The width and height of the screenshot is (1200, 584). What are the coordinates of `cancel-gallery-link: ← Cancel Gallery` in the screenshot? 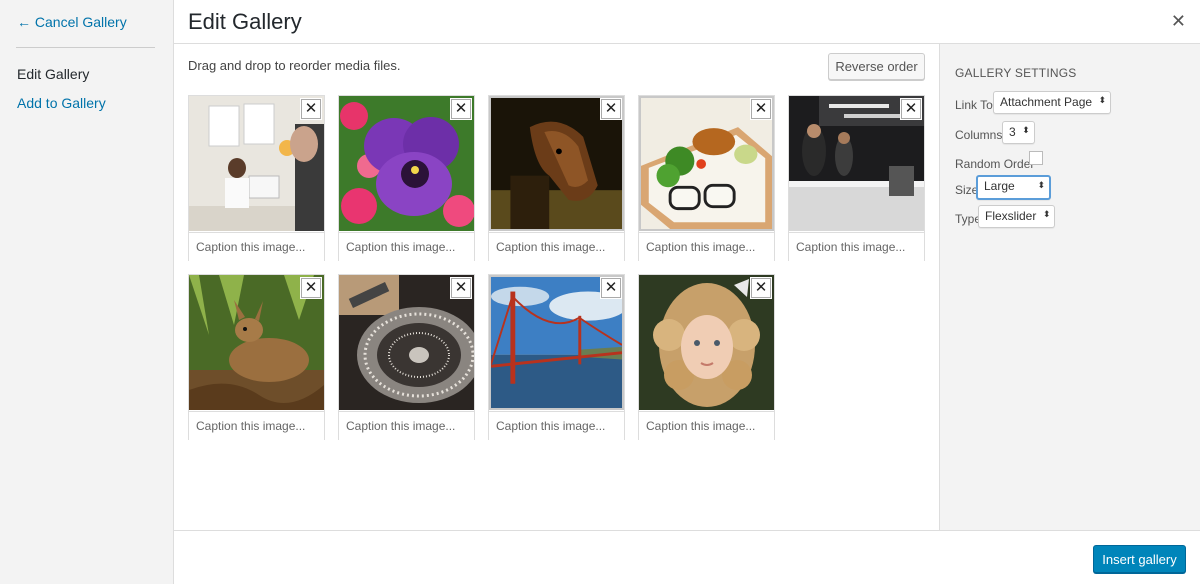 It's located at (72, 22).